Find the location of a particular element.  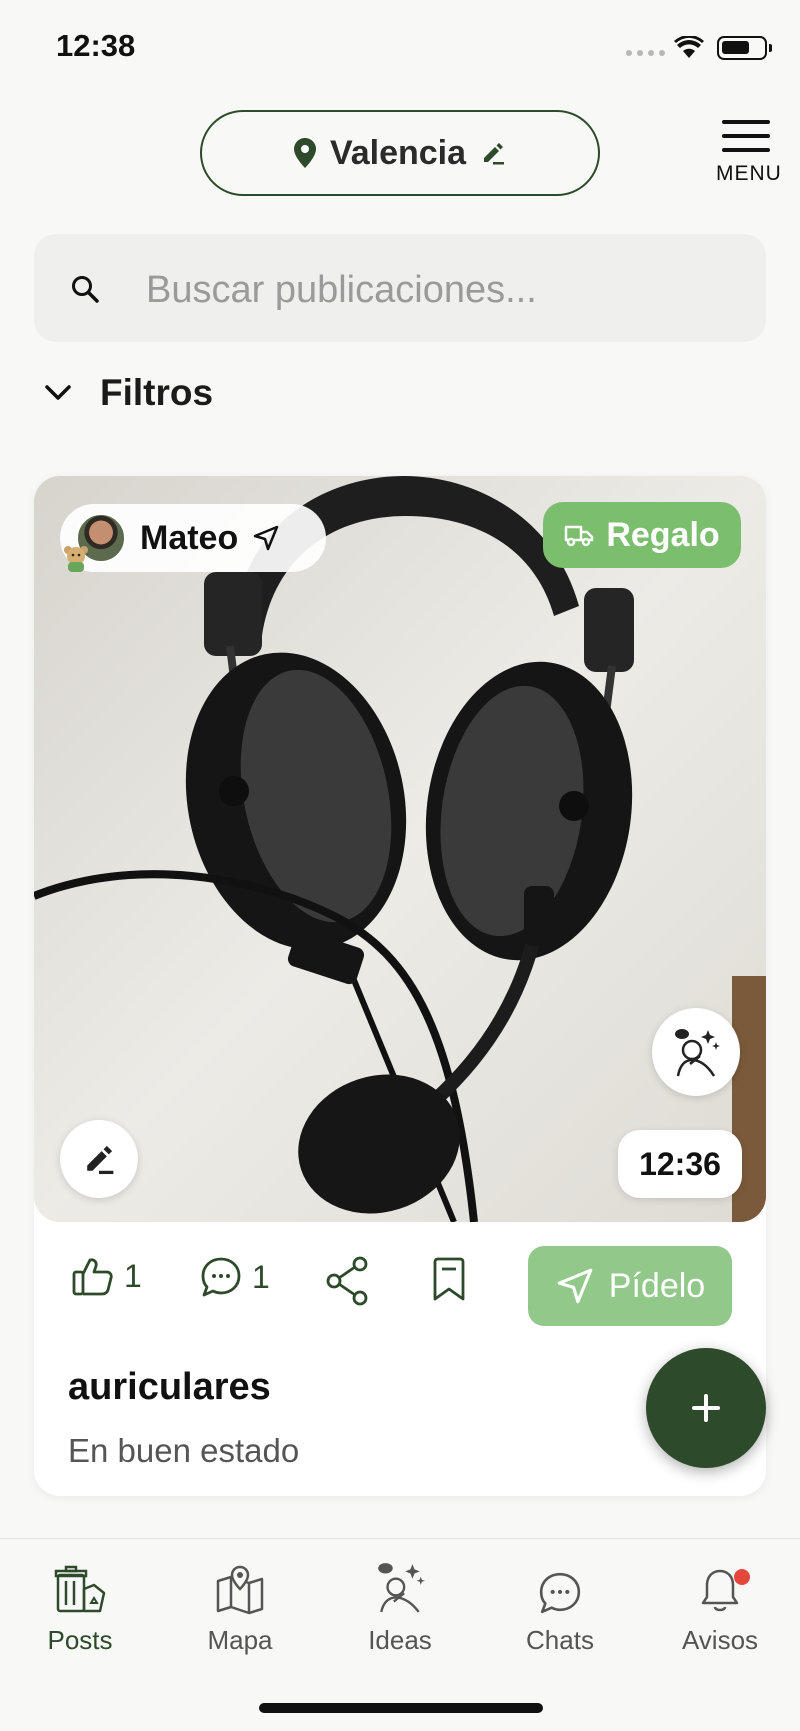

request-button: Pídelo is located at coordinates (630, 1286).